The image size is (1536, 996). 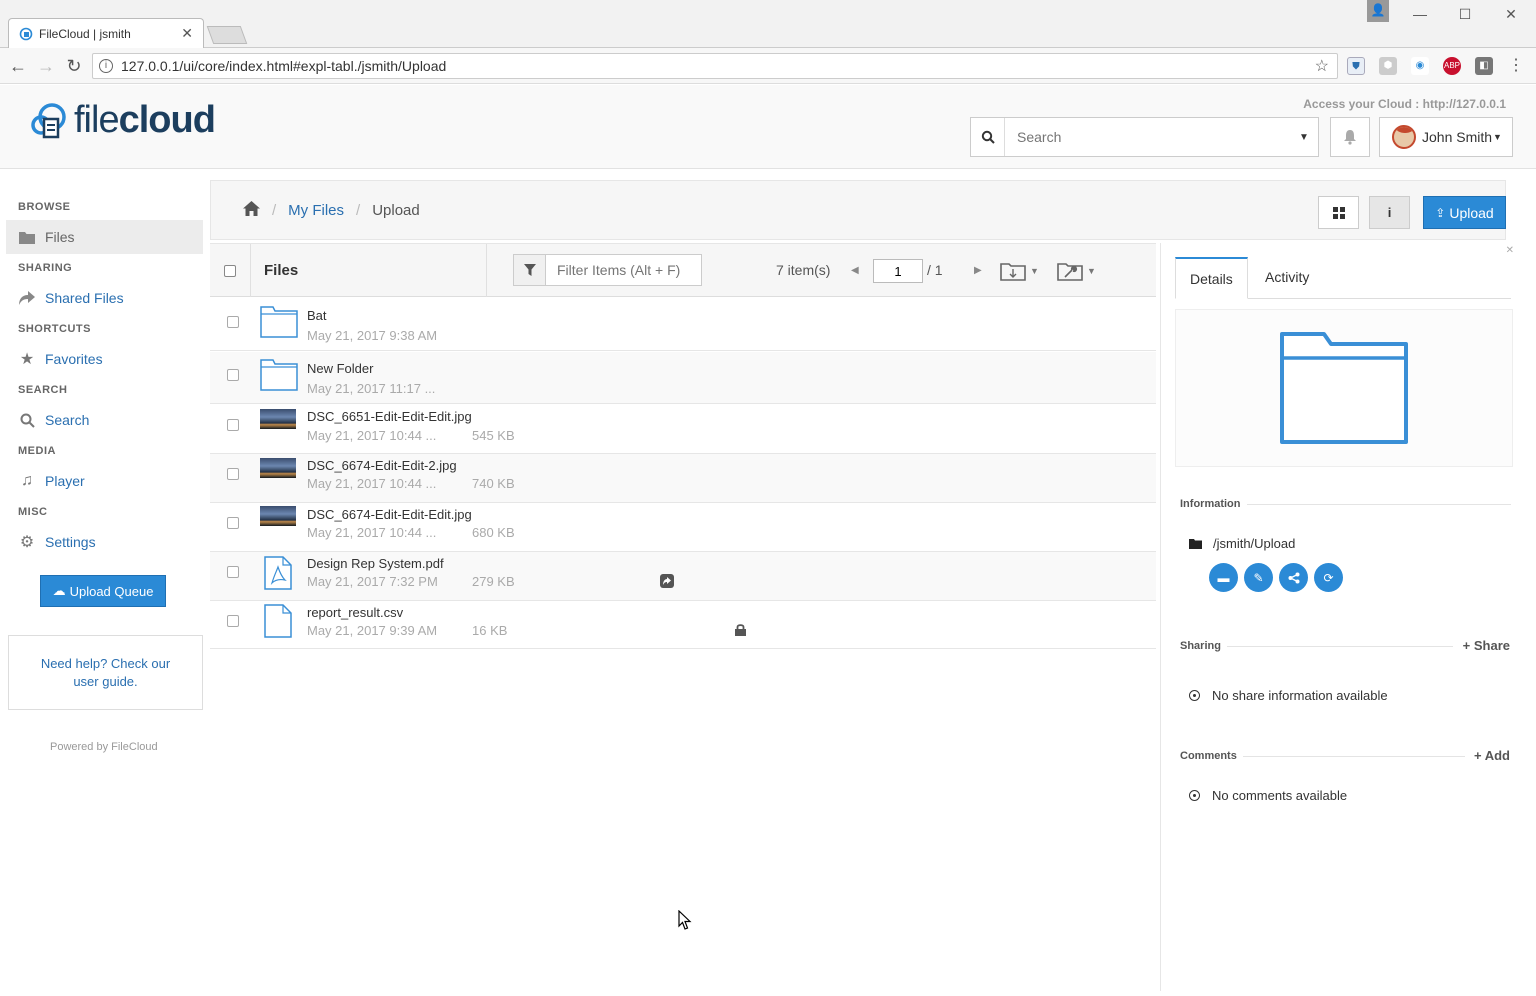 I want to click on sidebar-item-label: Shared Files, so click(x=84, y=298).